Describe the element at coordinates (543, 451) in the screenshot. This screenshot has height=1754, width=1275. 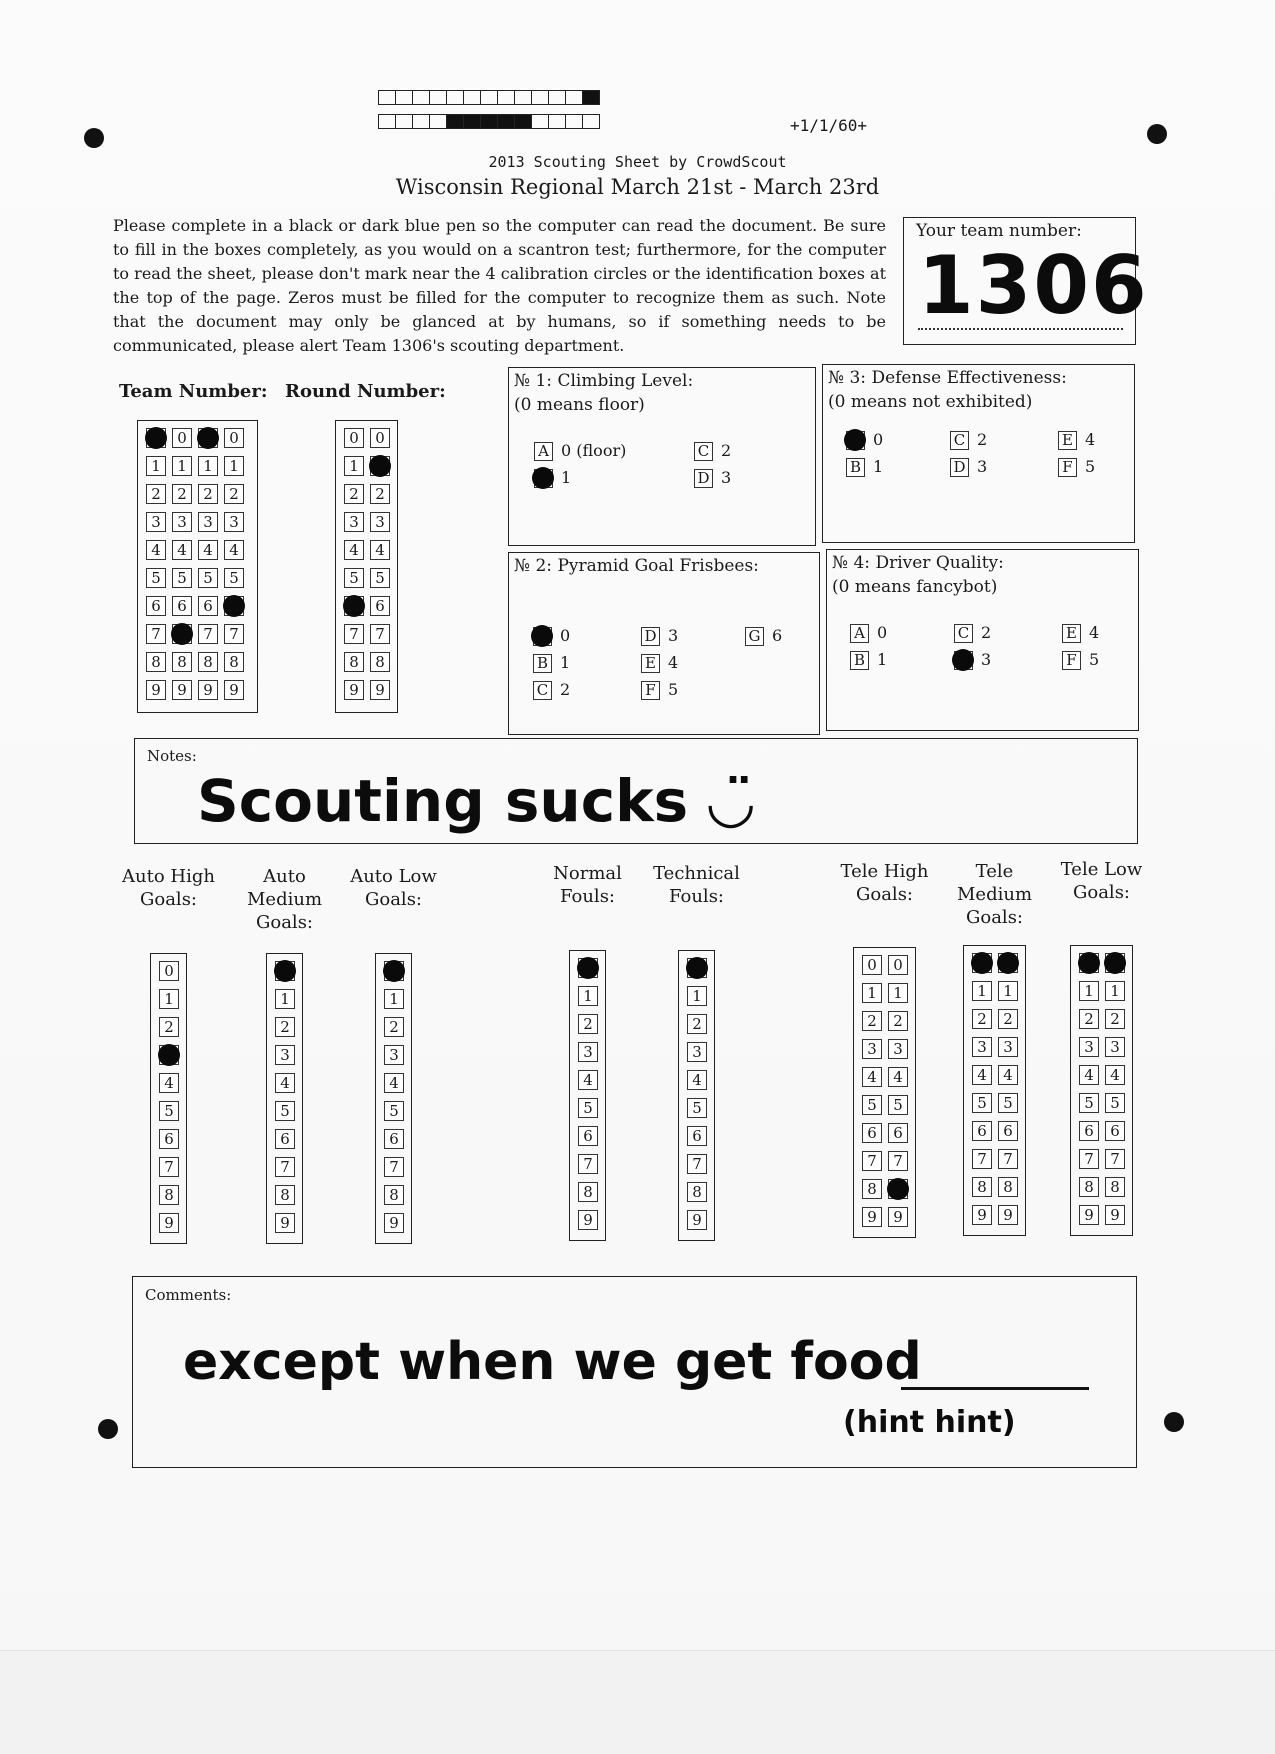
I see `option-a-bubble: A` at that location.